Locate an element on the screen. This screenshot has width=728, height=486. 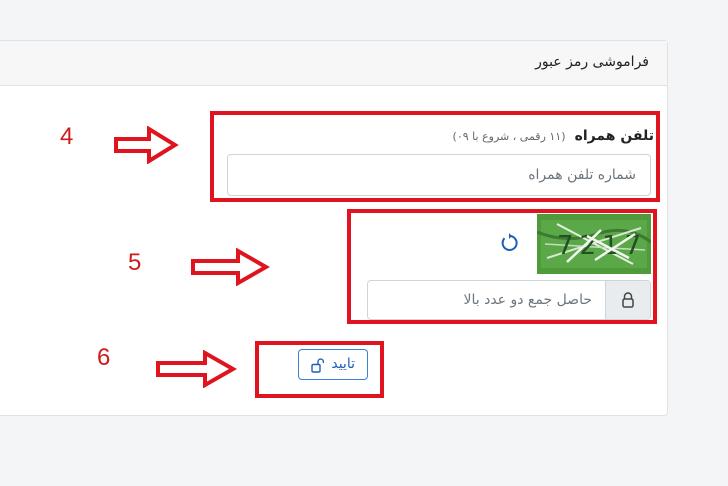
highlight-box-captcha is located at coordinates (502, 266).